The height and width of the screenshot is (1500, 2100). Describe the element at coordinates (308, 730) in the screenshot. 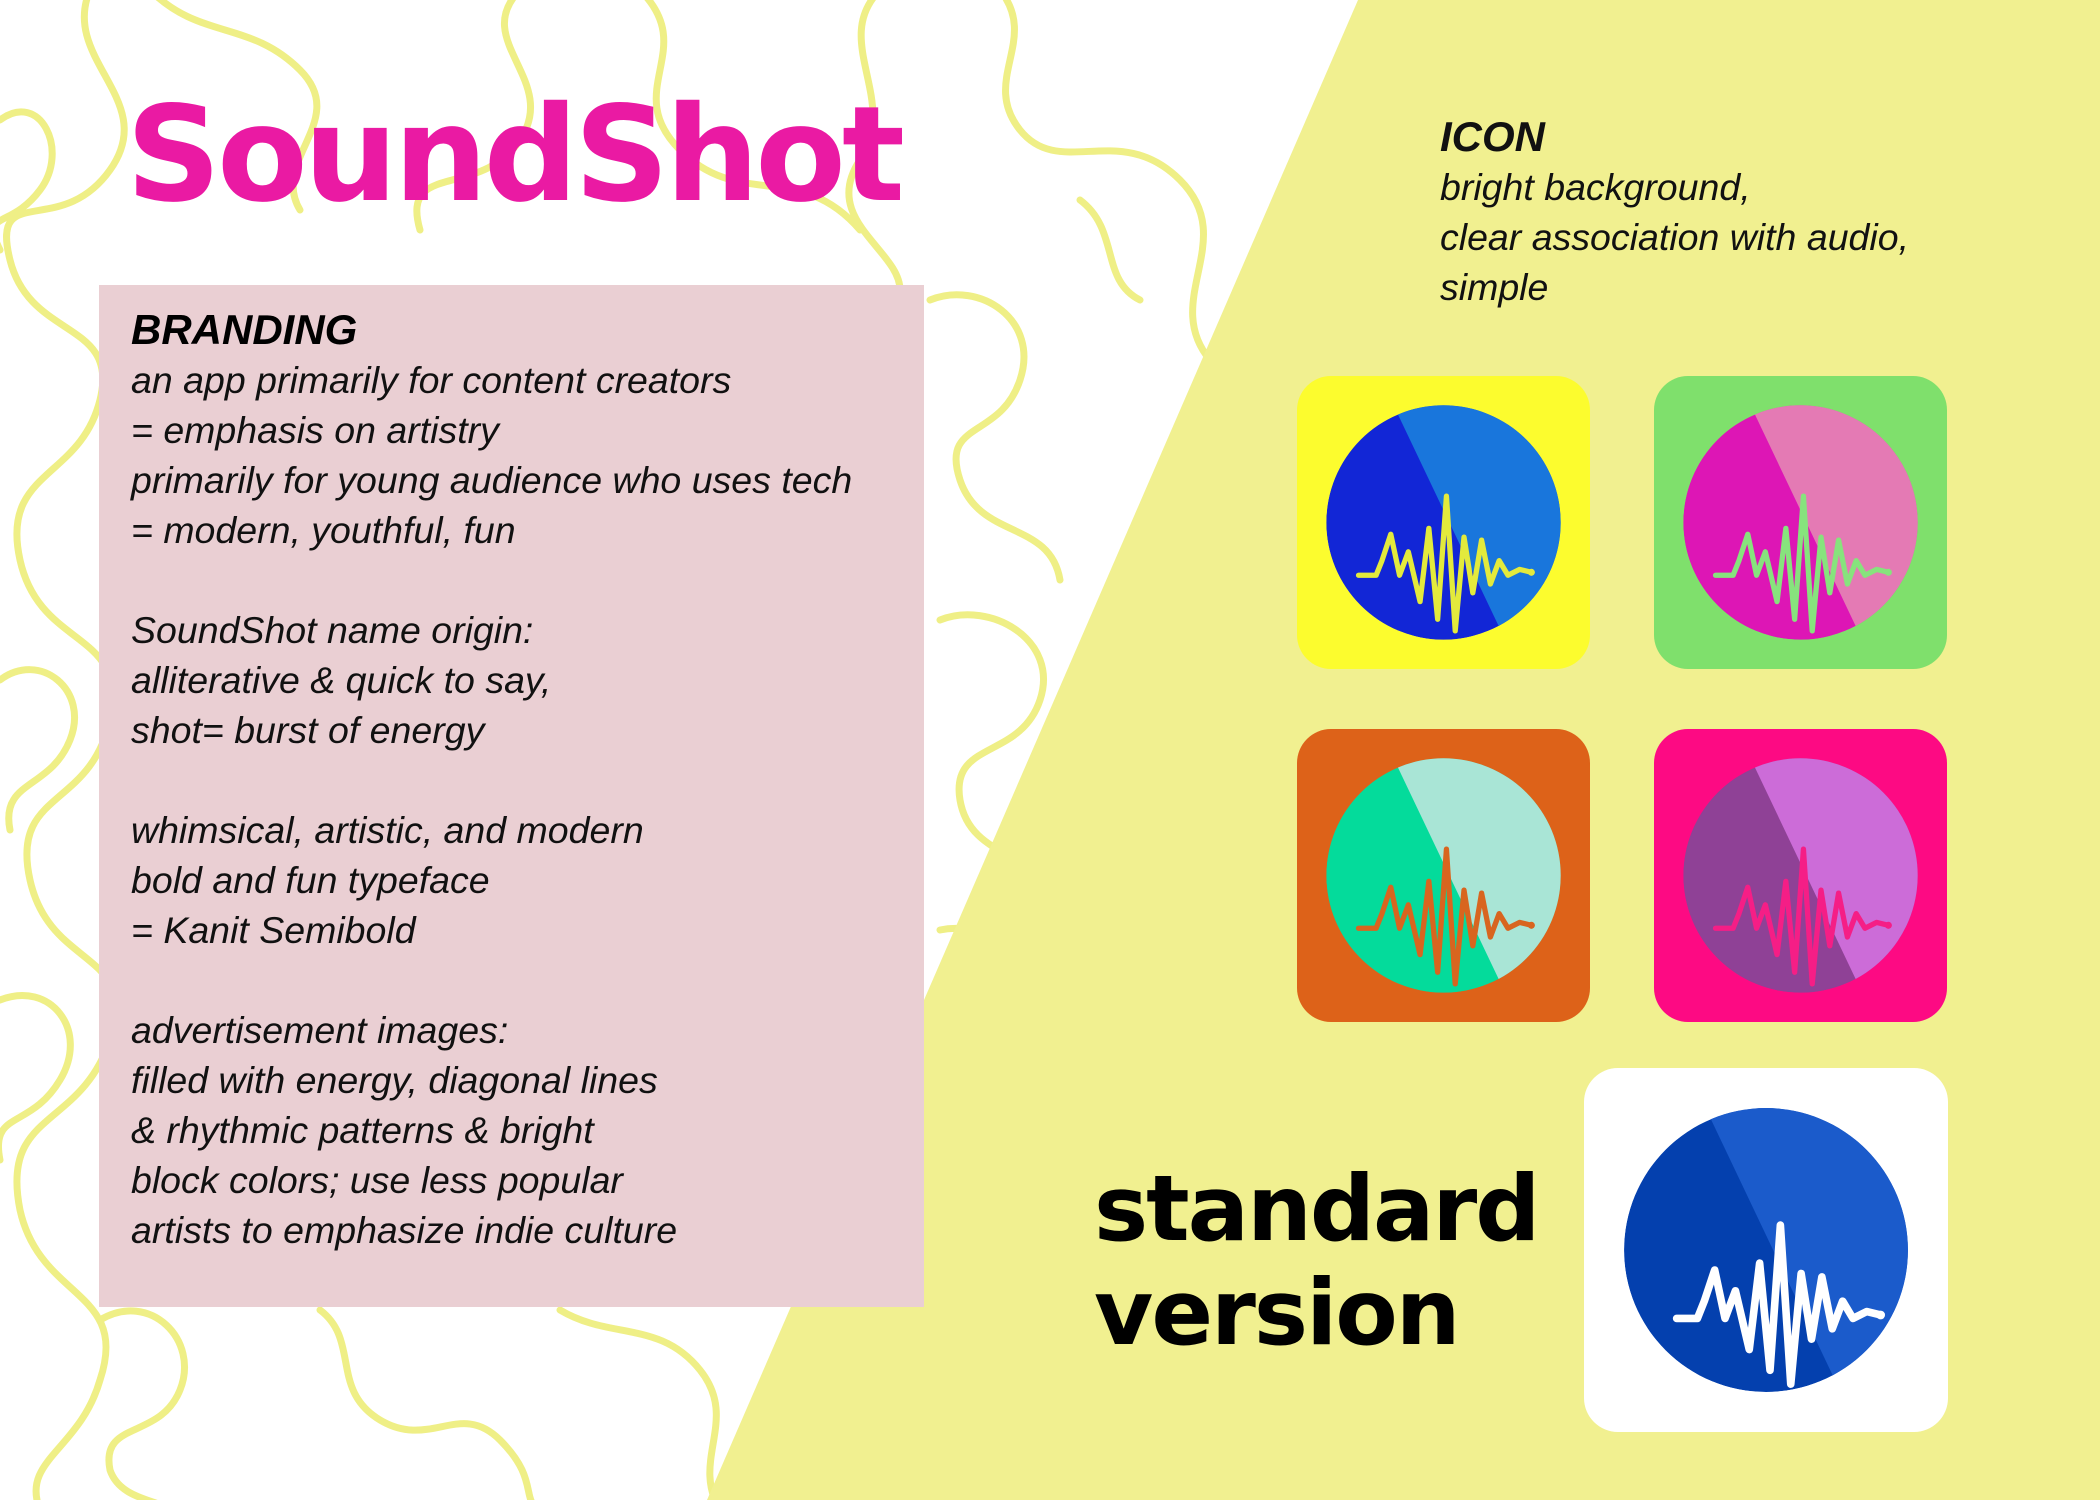

I see `branding-line: shot= burst of energy` at that location.